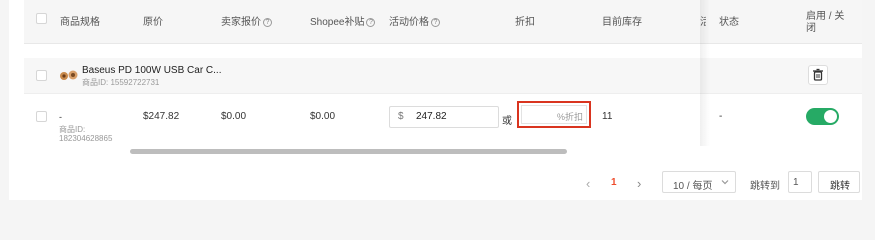 The height and width of the screenshot is (240, 875). Describe the element at coordinates (80, 22) in the screenshot. I see `header-spec: 商品规格` at that location.